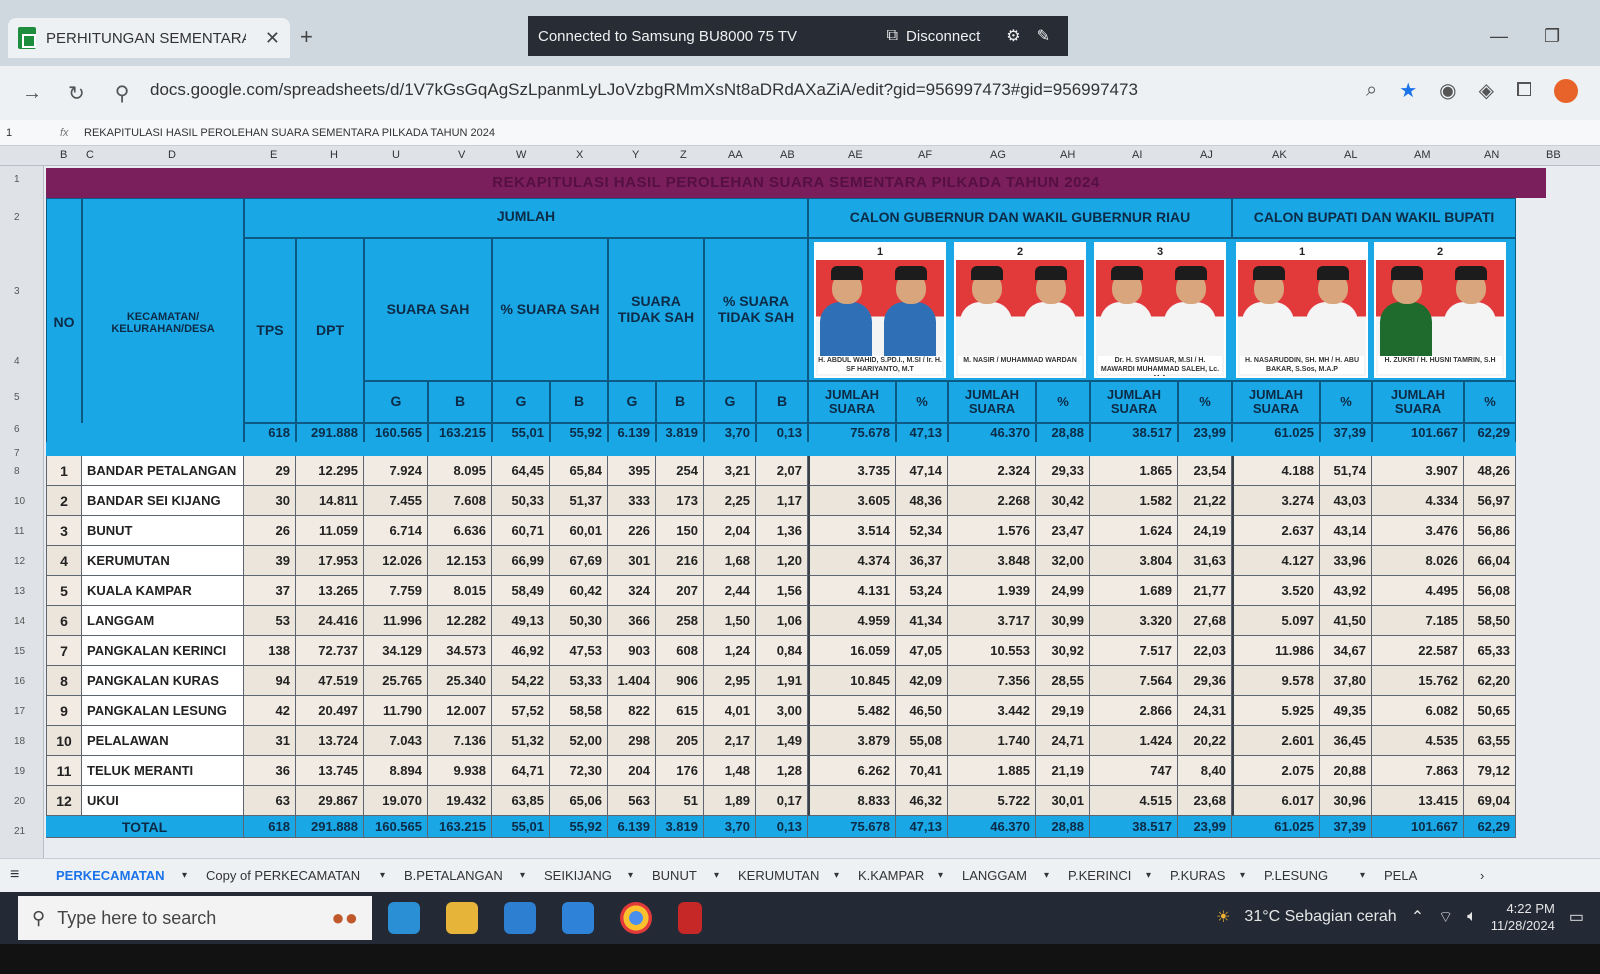 This screenshot has height=974, width=1600. What do you see at coordinates (922, 621) in the screenshot?
I see `table-cell: 41,34` at bounding box center [922, 621].